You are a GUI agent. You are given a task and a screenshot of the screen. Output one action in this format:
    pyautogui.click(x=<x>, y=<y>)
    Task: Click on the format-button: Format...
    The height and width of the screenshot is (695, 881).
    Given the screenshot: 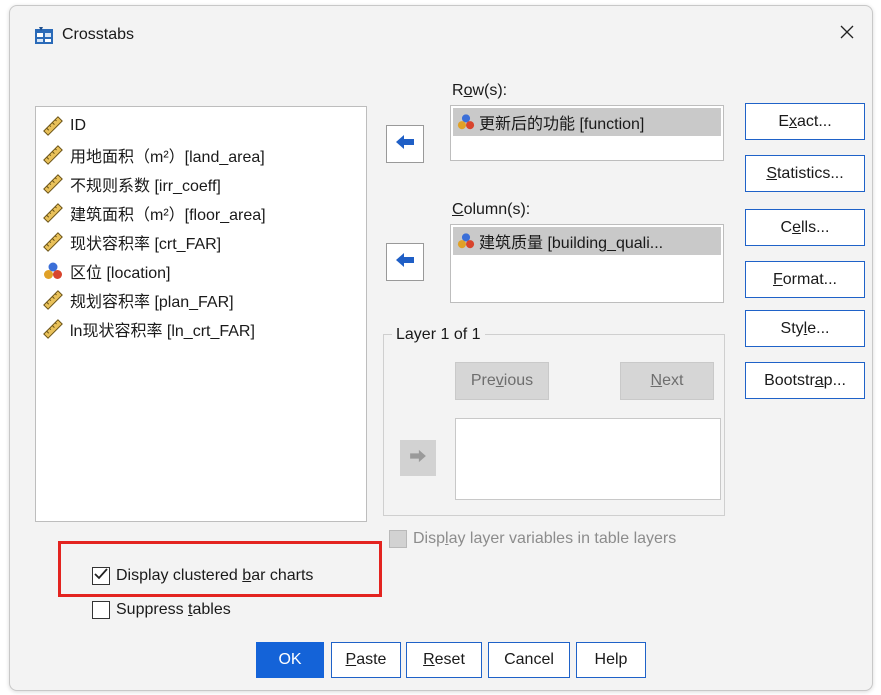 What is the action you would take?
    pyautogui.click(x=805, y=279)
    